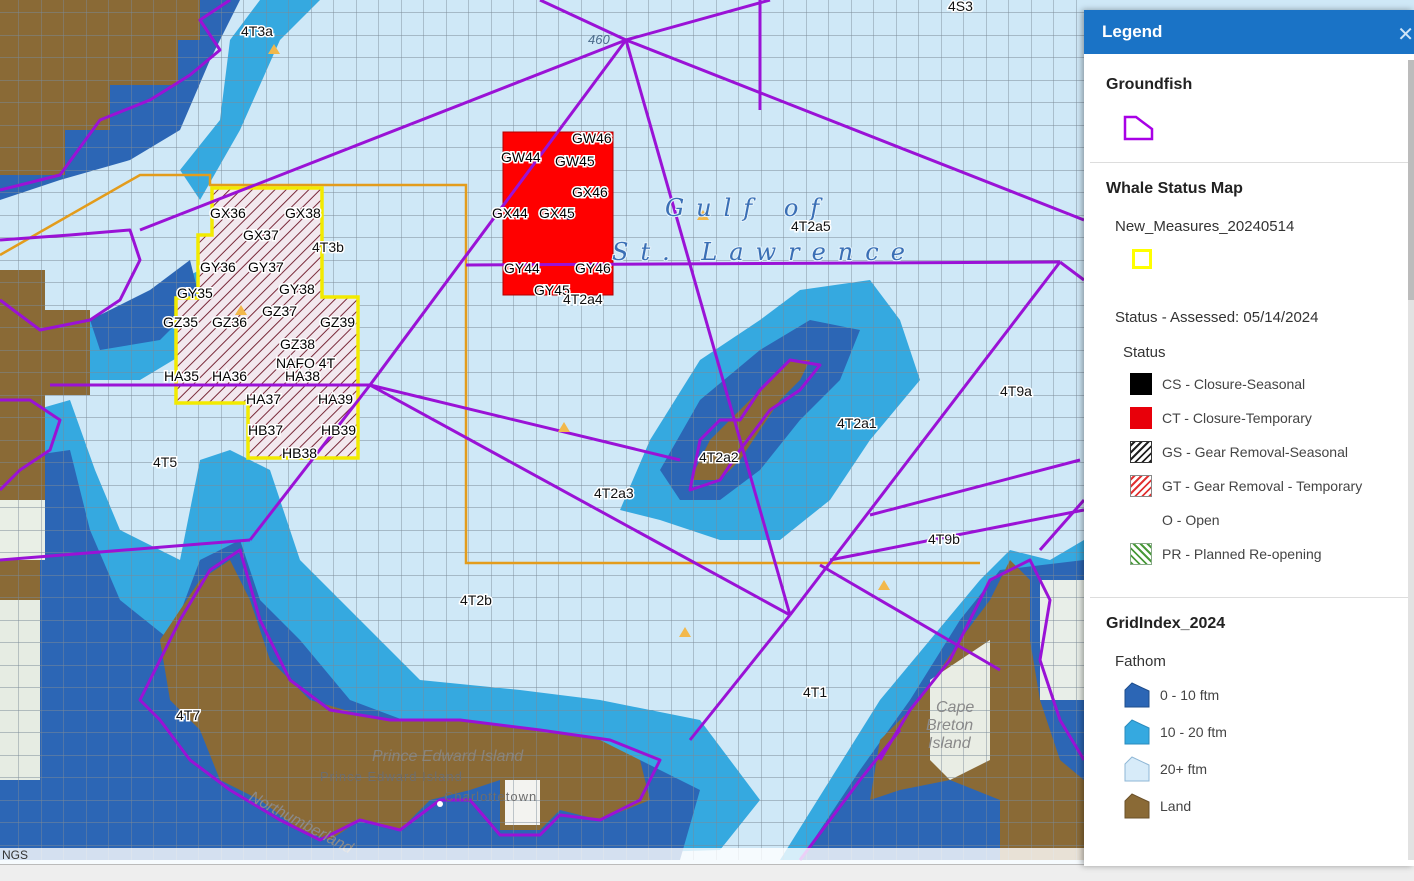 The image size is (1414, 881). What do you see at coordinates (266, 267) in the screenshot?
I see `grid-label: GY37` at bounding box center [266, 267].